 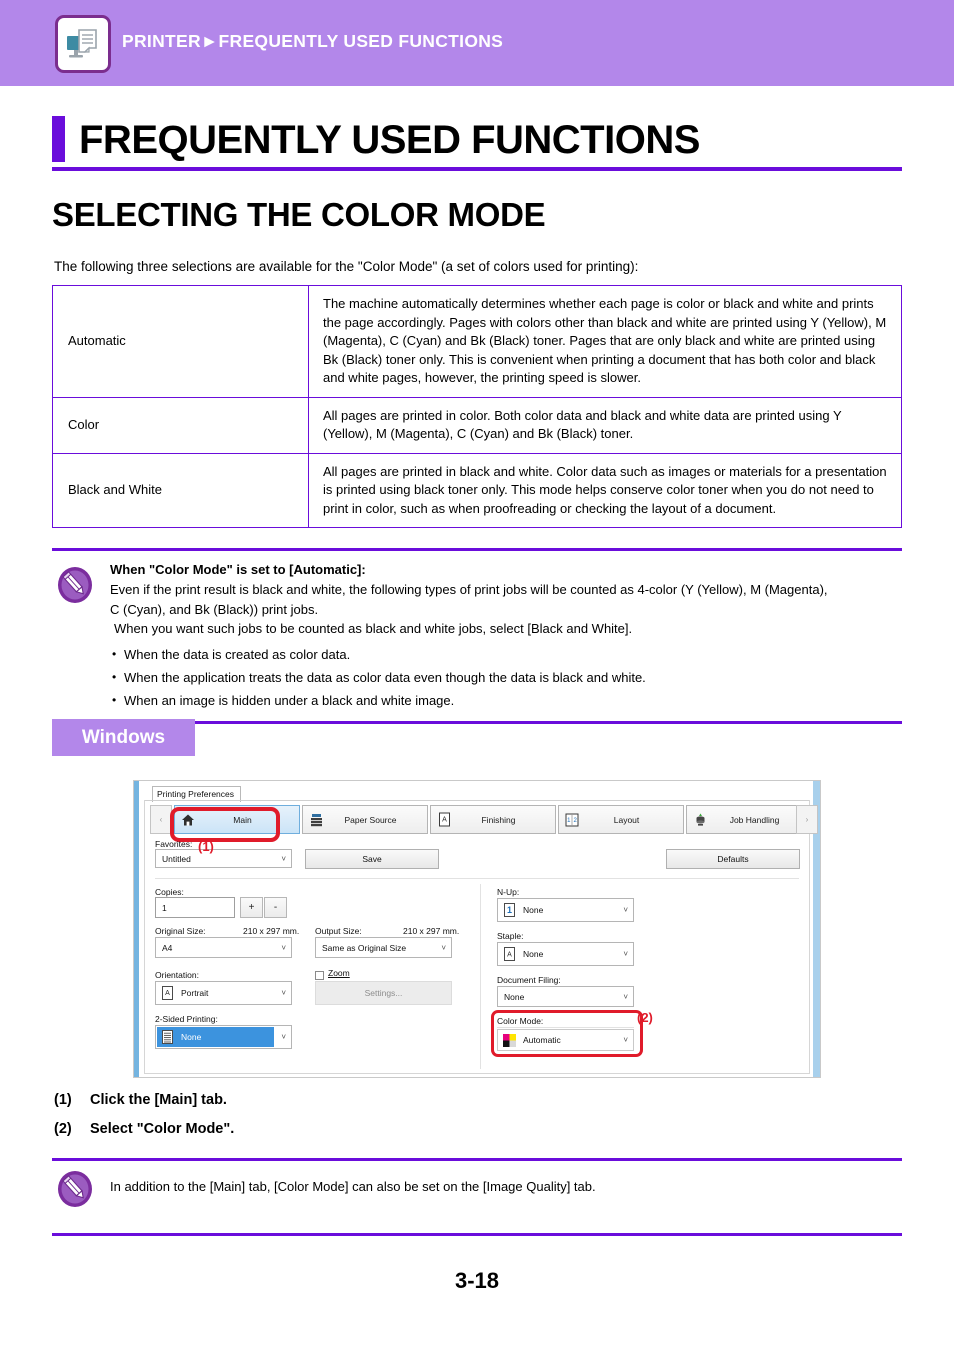 I want to click on page-title: FREQUENTLY USED FUNCTIONS, so click(x=389, y=140).